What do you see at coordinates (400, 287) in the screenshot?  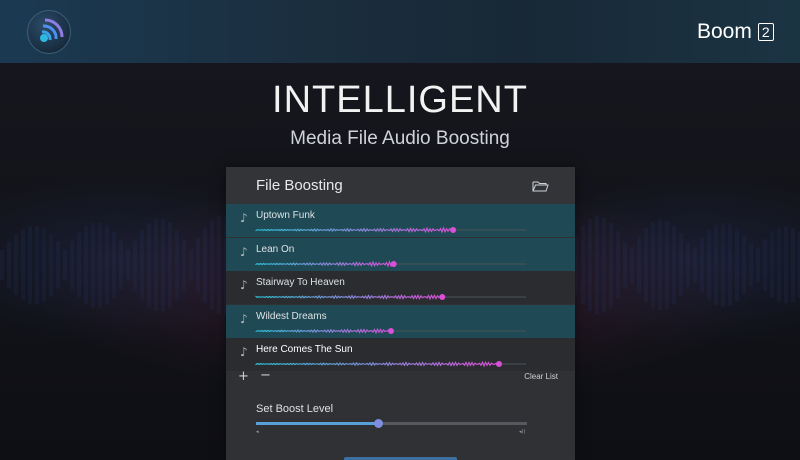 I see `track-row: ♪ Stairway To Heaven` at bounding box center [400, 287].